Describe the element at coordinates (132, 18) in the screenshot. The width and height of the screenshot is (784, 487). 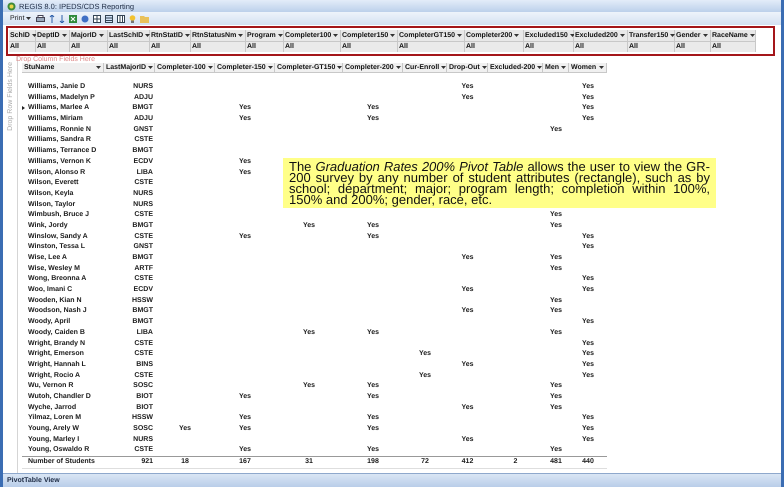
I see `lightbulb-icon` at that location.